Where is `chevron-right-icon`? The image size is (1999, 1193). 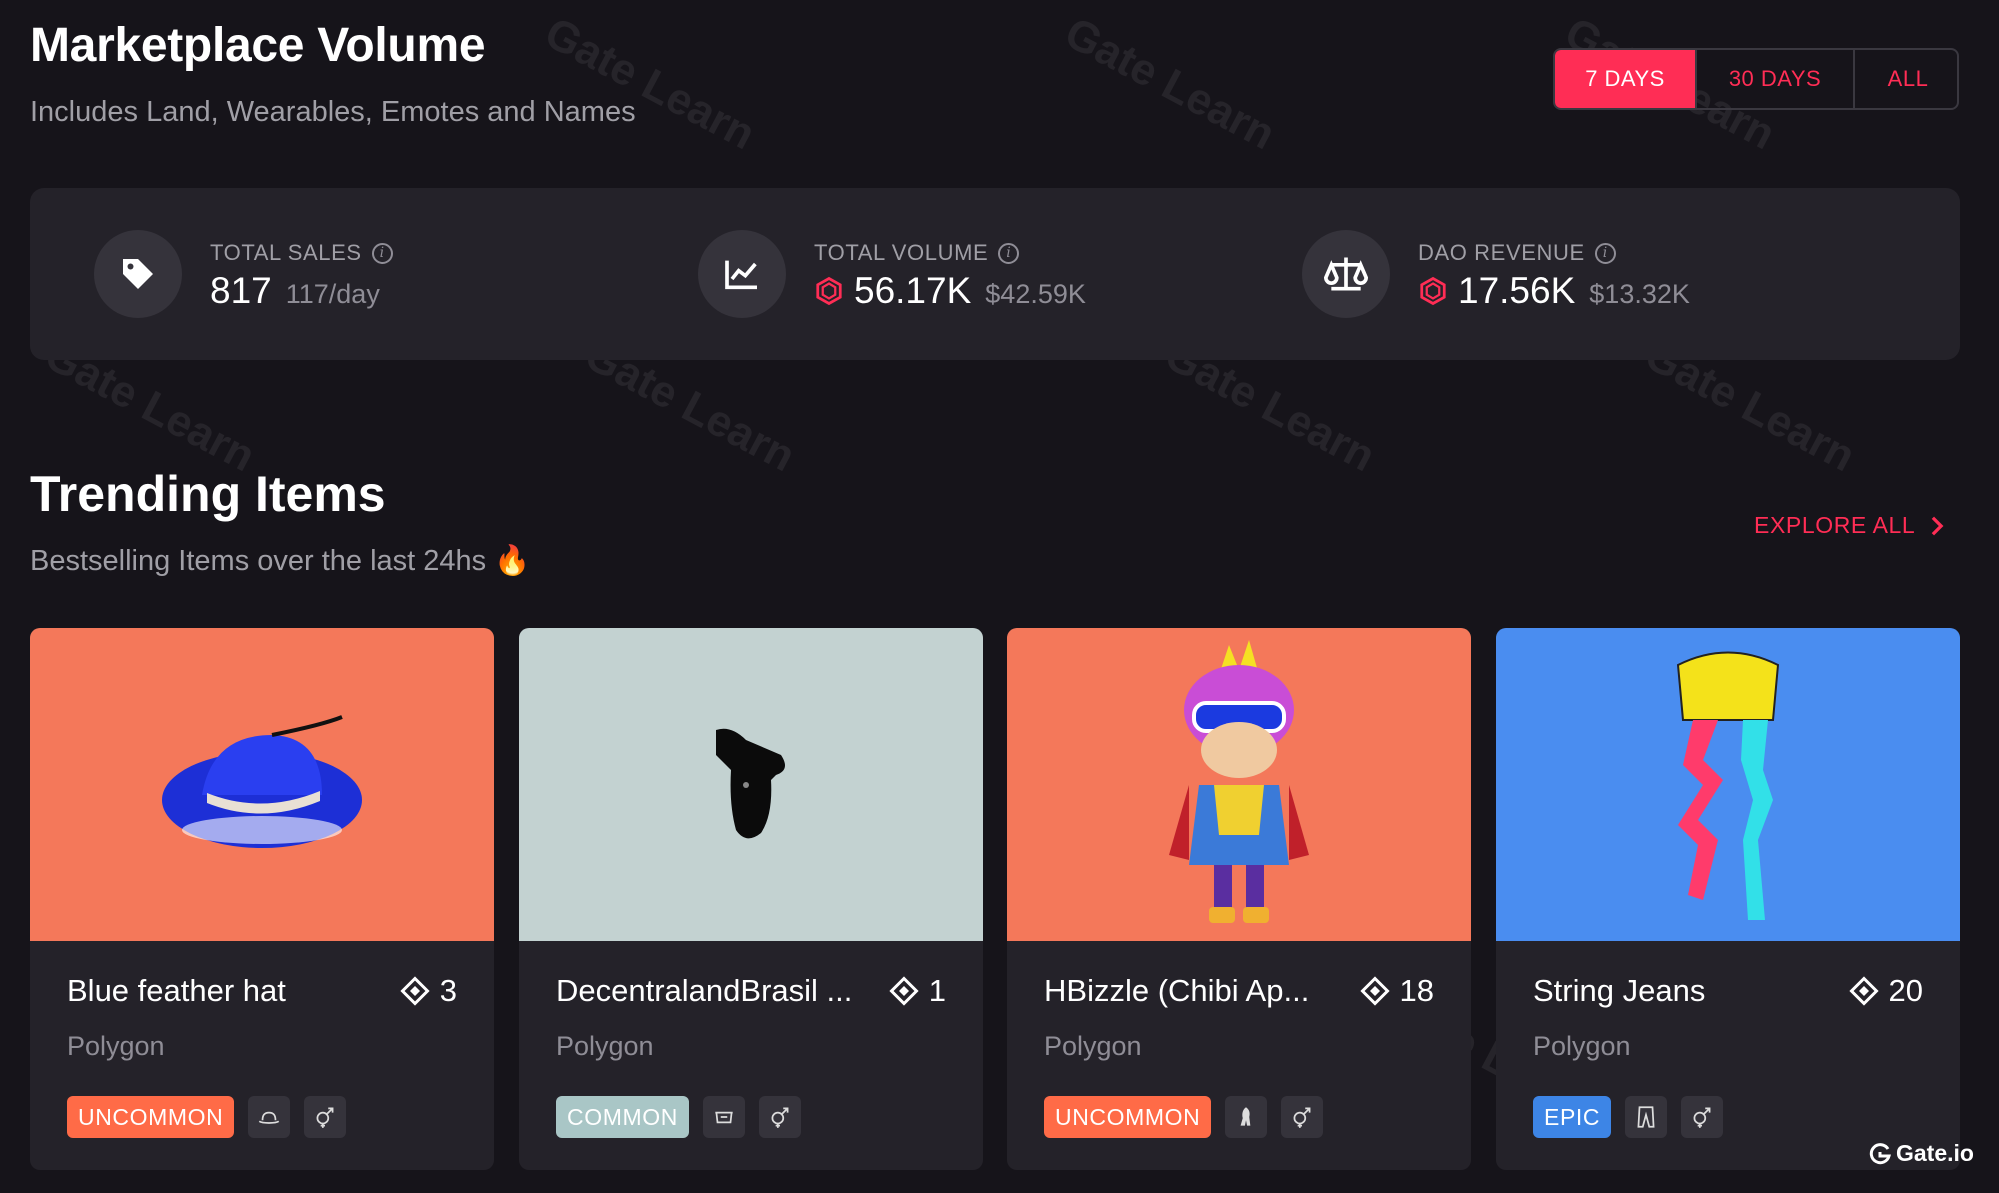
chevron-right-icon is located at coordinates (1938, 525).